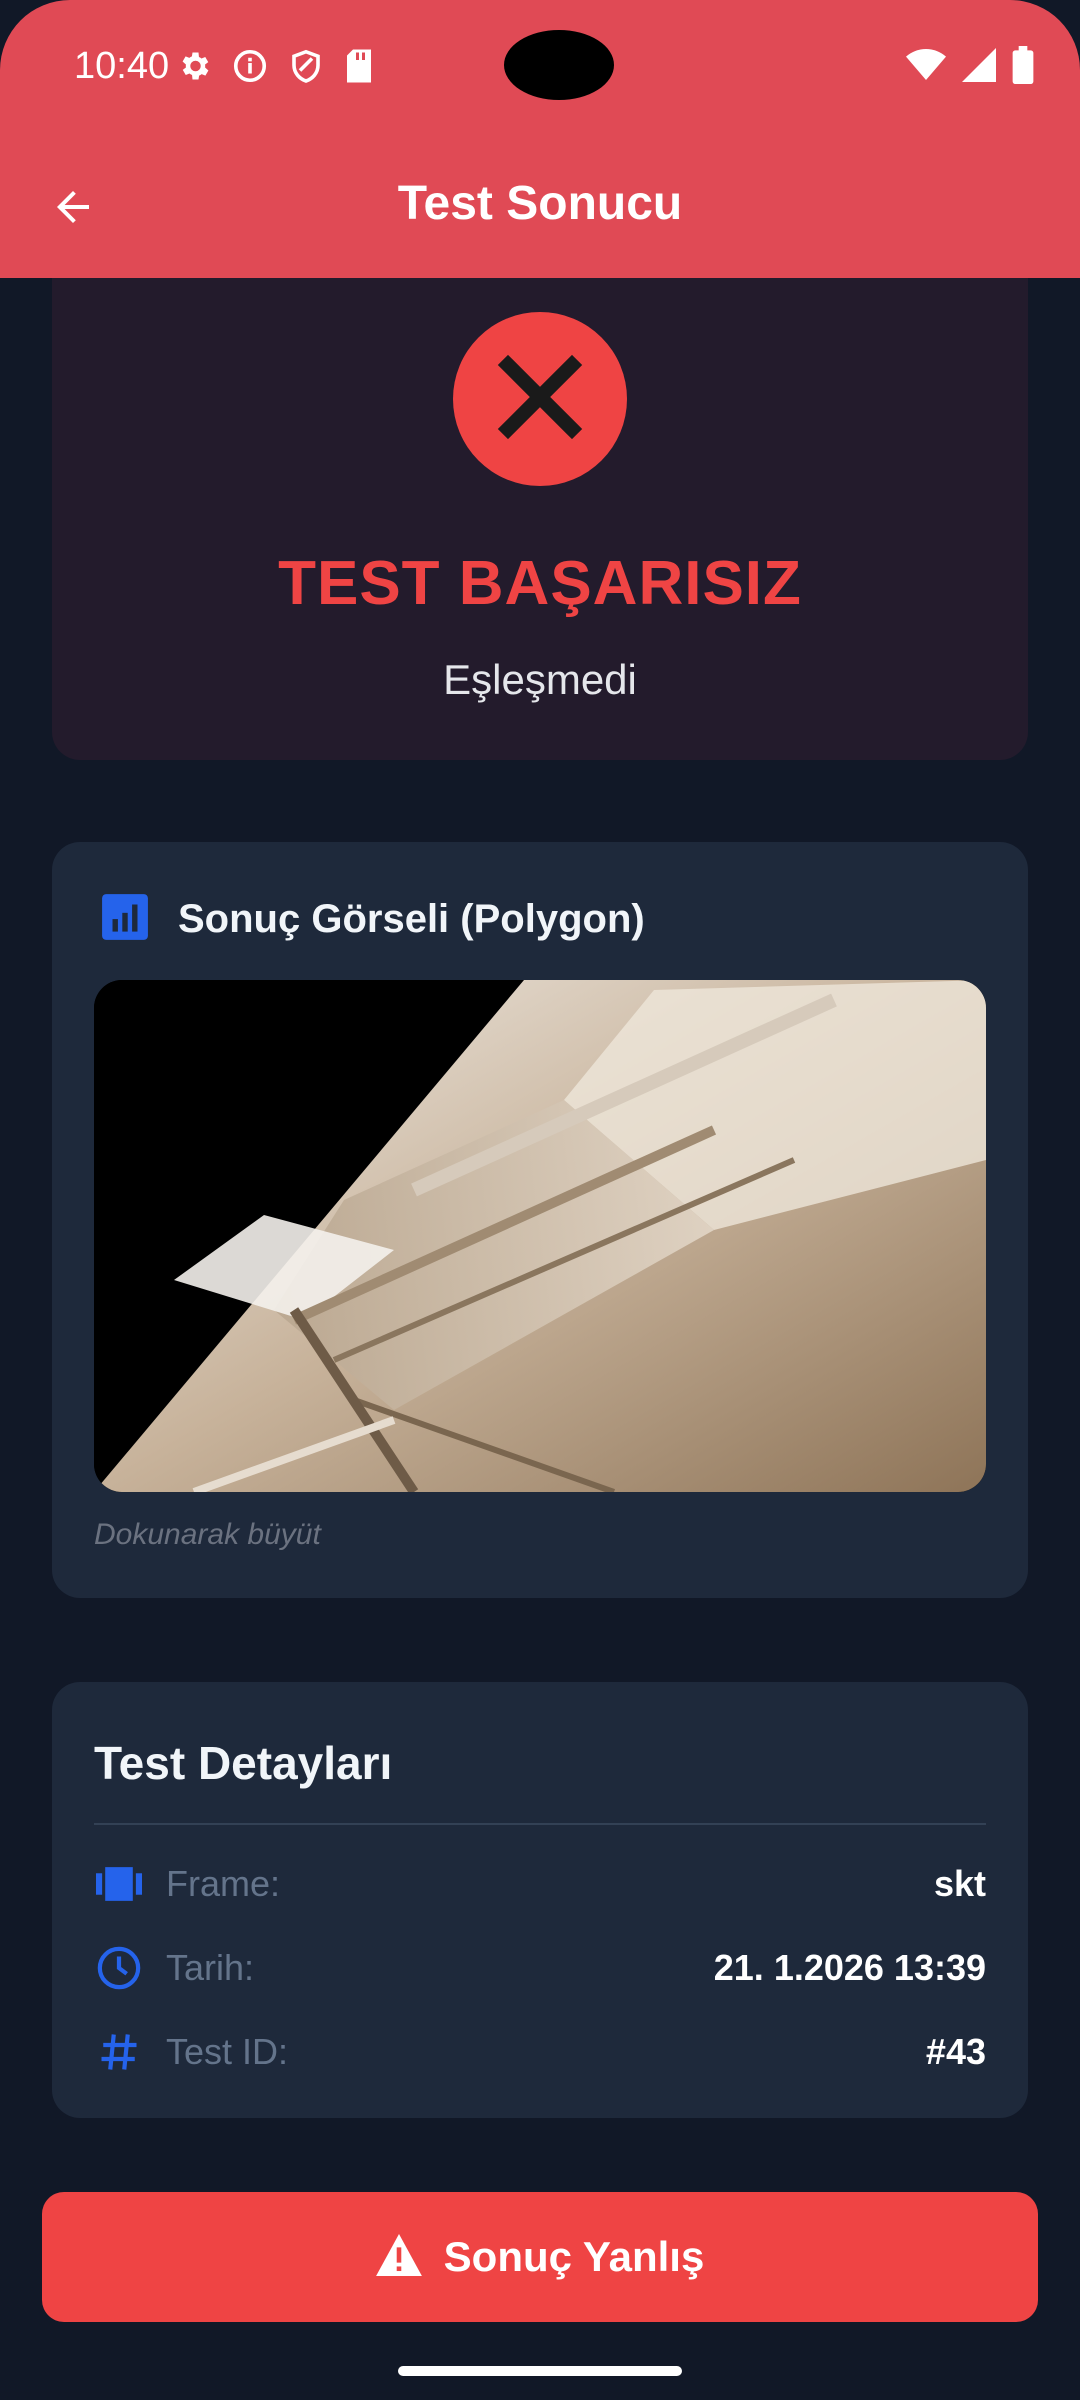 The width and height of the screenshot is (1080, 2400). I want to click on sd-card-icon, so click(359, 68).